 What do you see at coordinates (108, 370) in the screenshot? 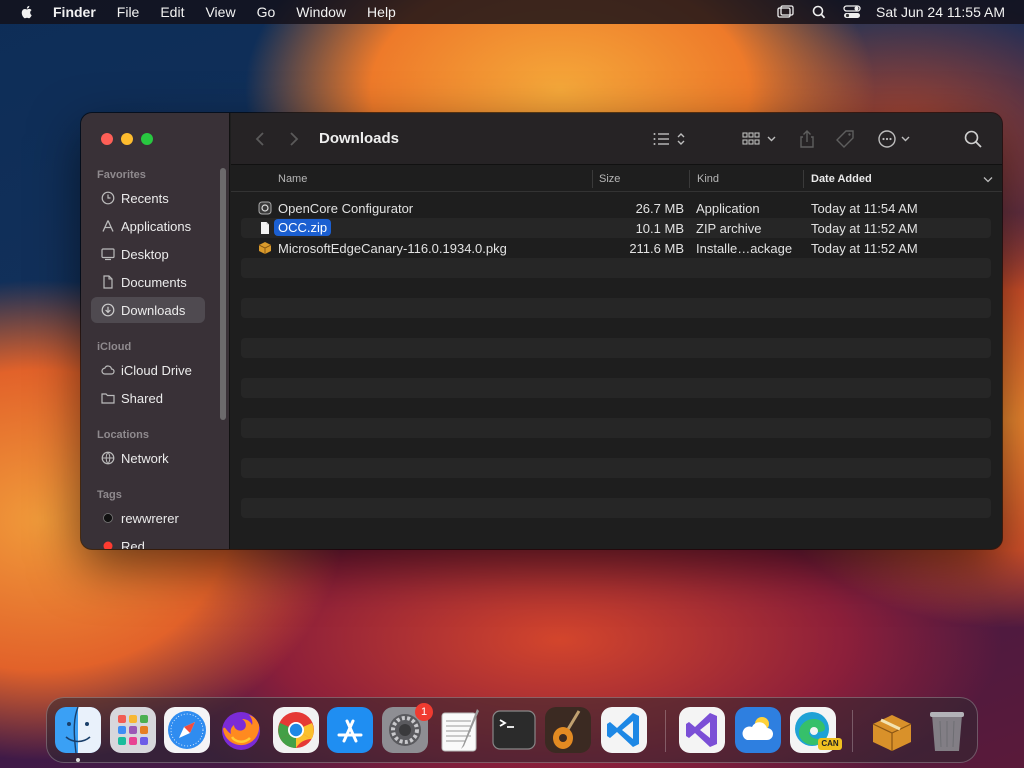
I see `cloud-icon` at bounding box center [108, 370].